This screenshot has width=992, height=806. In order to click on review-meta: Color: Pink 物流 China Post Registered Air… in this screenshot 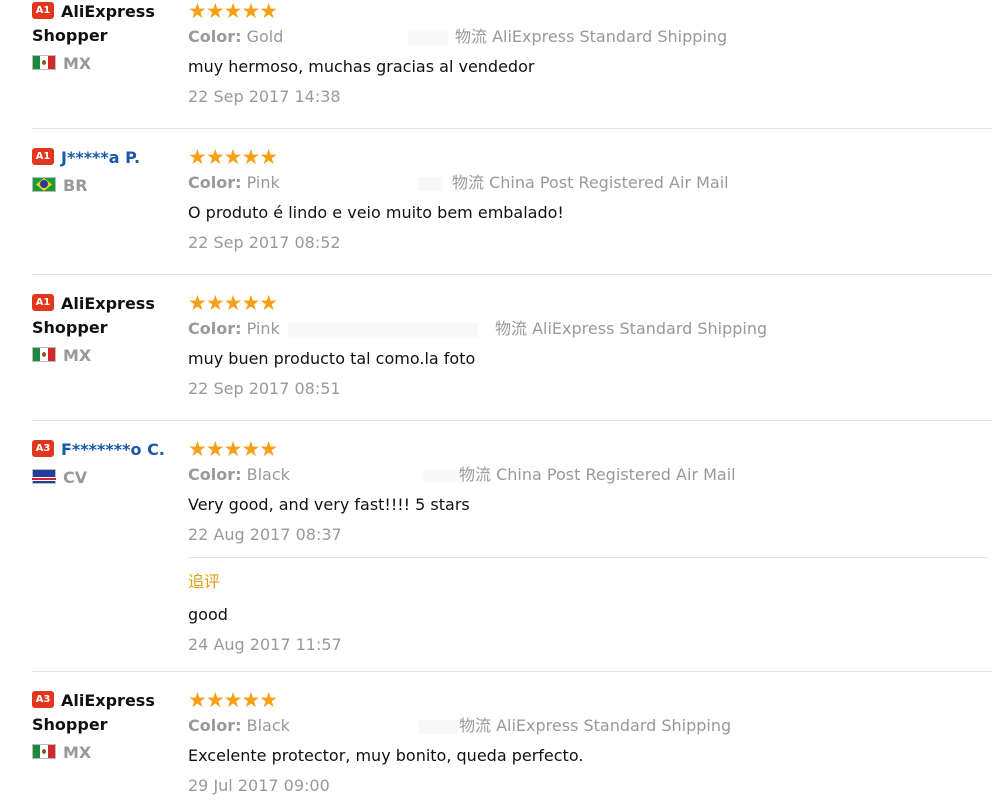, I will do `click(588, 183)`.